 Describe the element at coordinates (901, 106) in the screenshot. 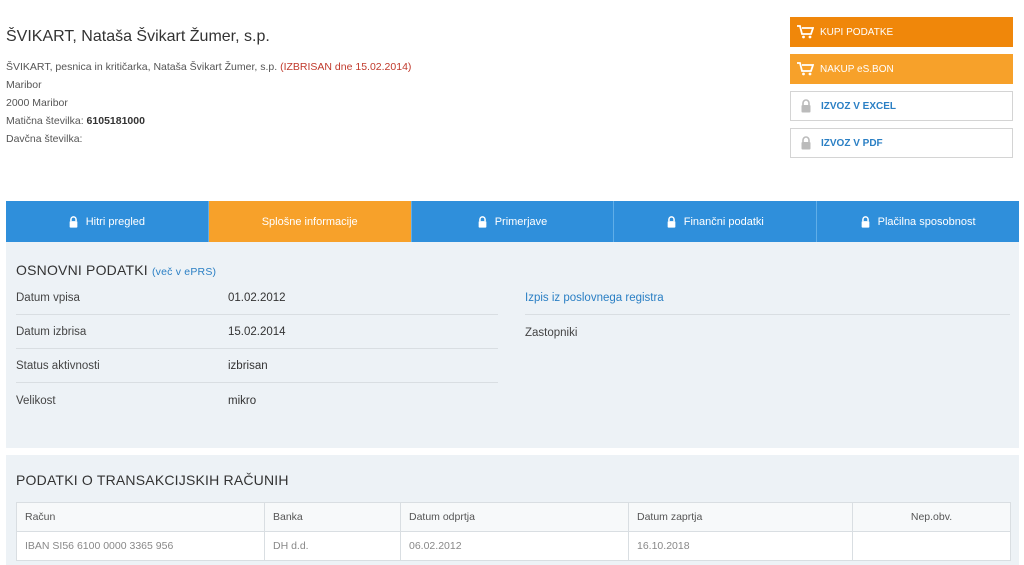

I see `export-excel-button: IZVOZ V EXCEL` at that location.